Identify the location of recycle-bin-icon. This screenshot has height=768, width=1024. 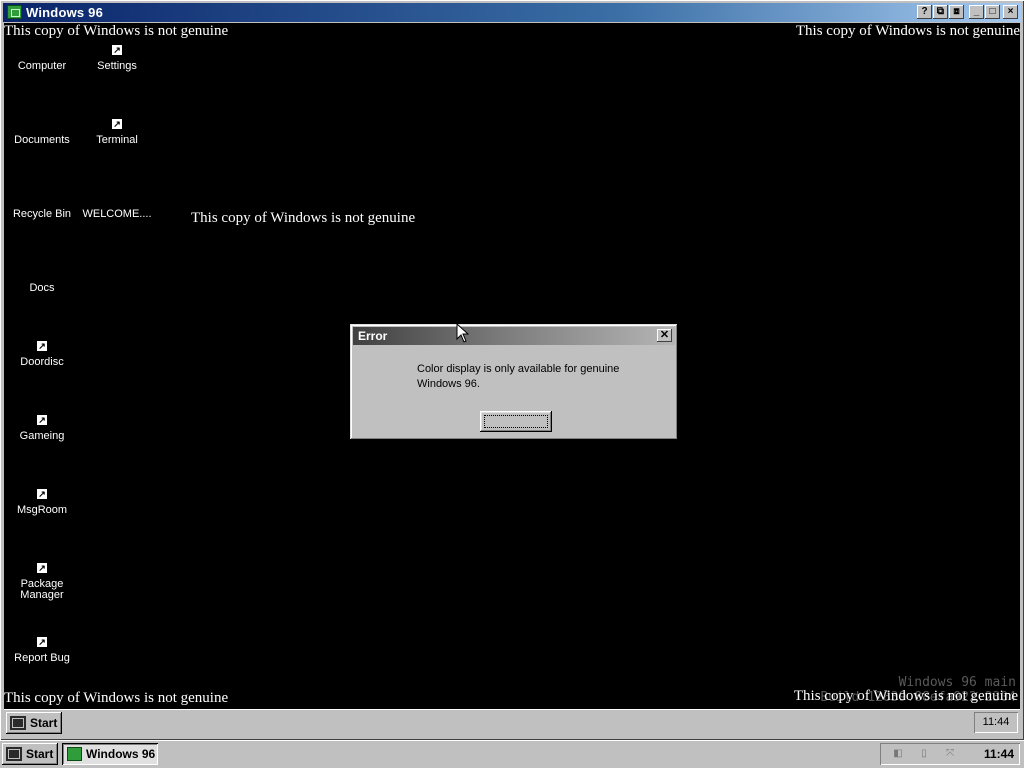
(42, 199).